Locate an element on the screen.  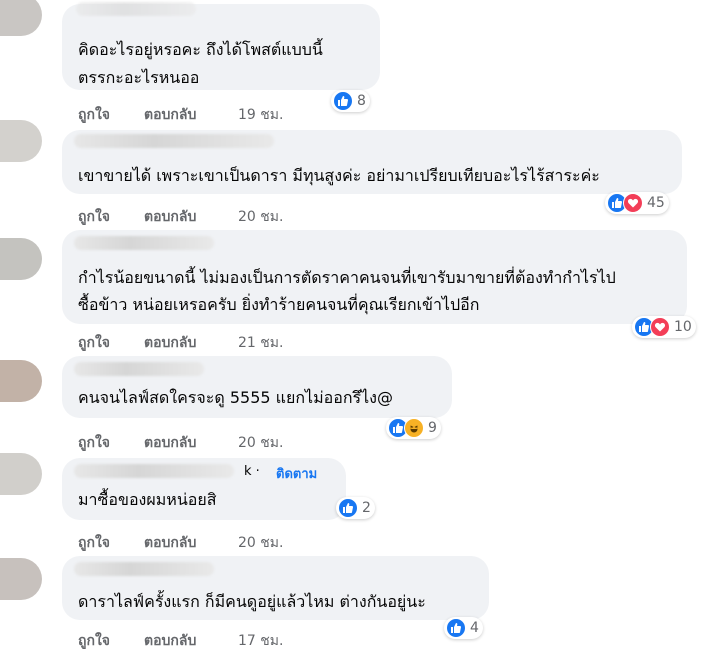
reaction-count: 9 is located at coordinates (432, 428).